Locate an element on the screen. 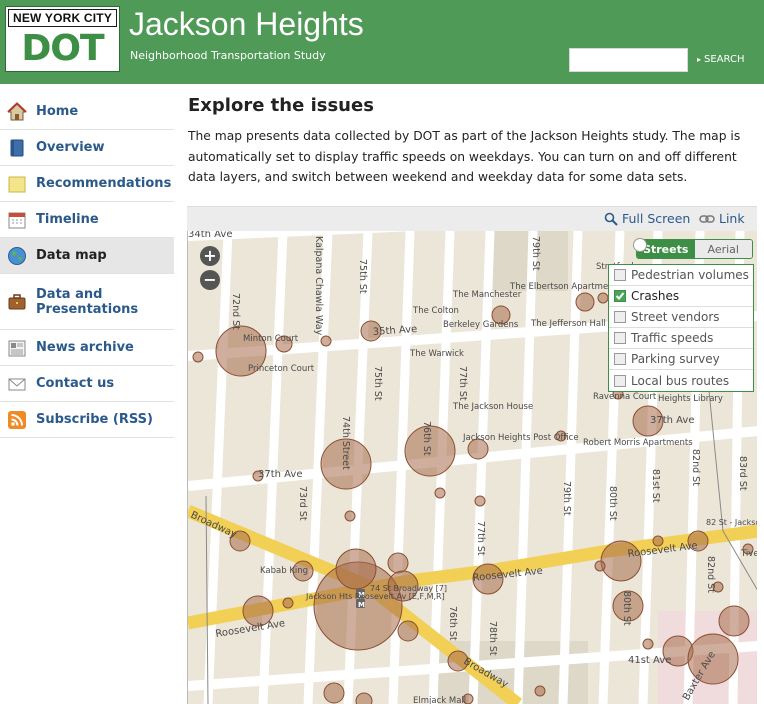 The height and width of the screenshot is (704, 764). subway-marker-icon: M M is located at coordinates (360, 599).